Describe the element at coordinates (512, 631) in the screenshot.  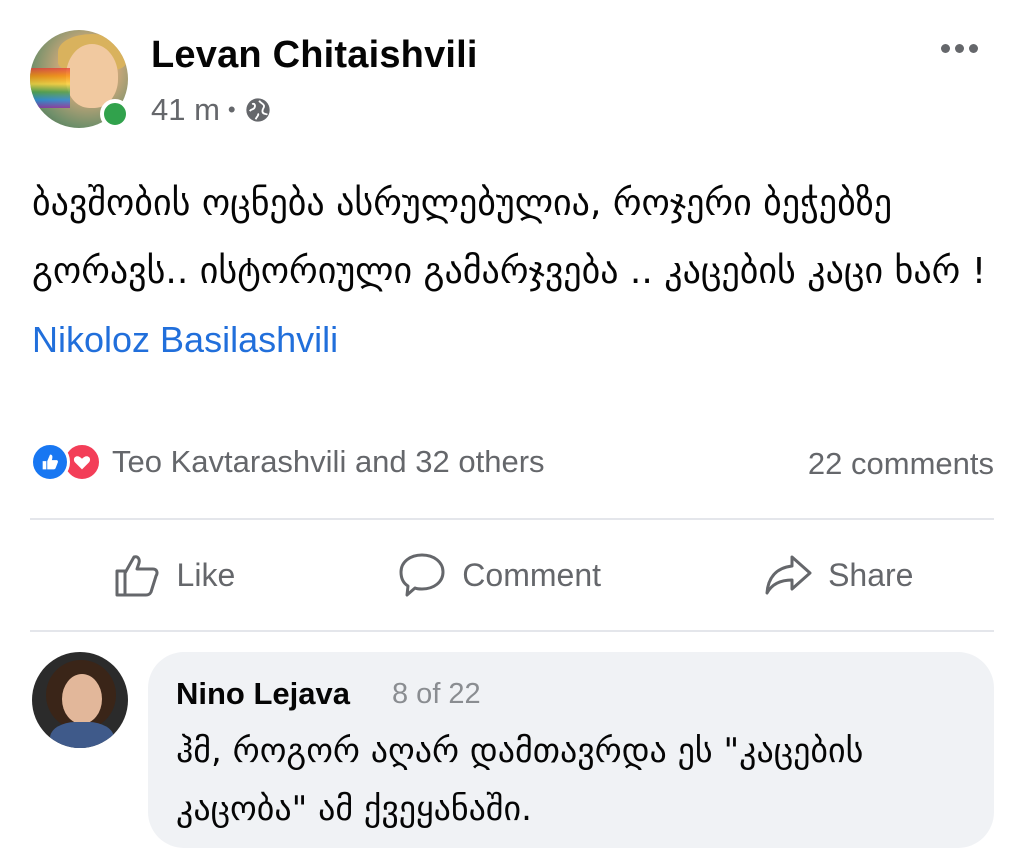
I see `divider` at that location.